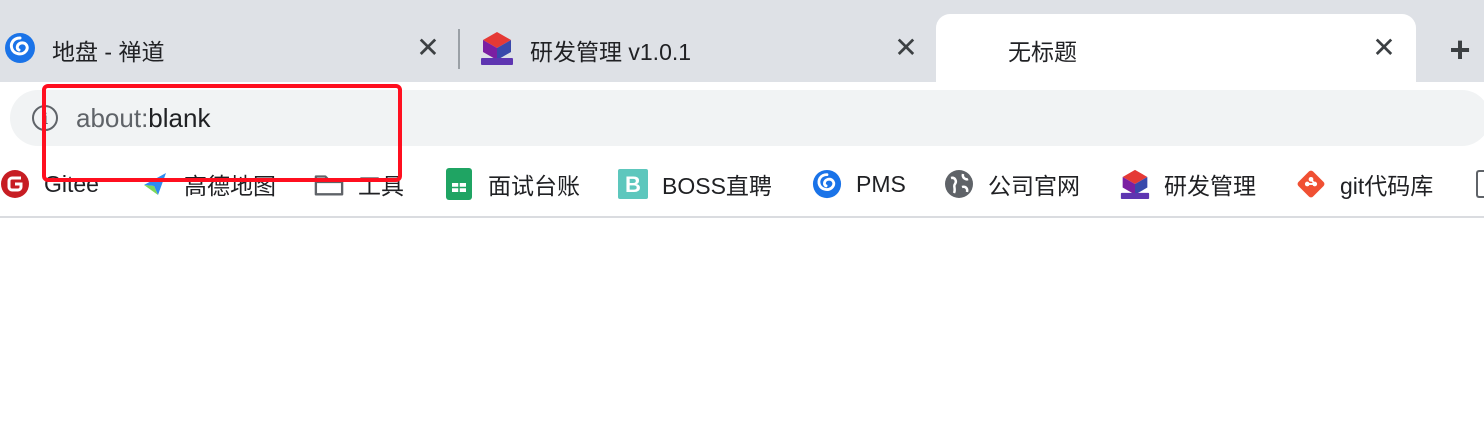 Image resolution: width=1484 pixels, height=448 pixels. I want to click on tab-separator, so click(459, 49).